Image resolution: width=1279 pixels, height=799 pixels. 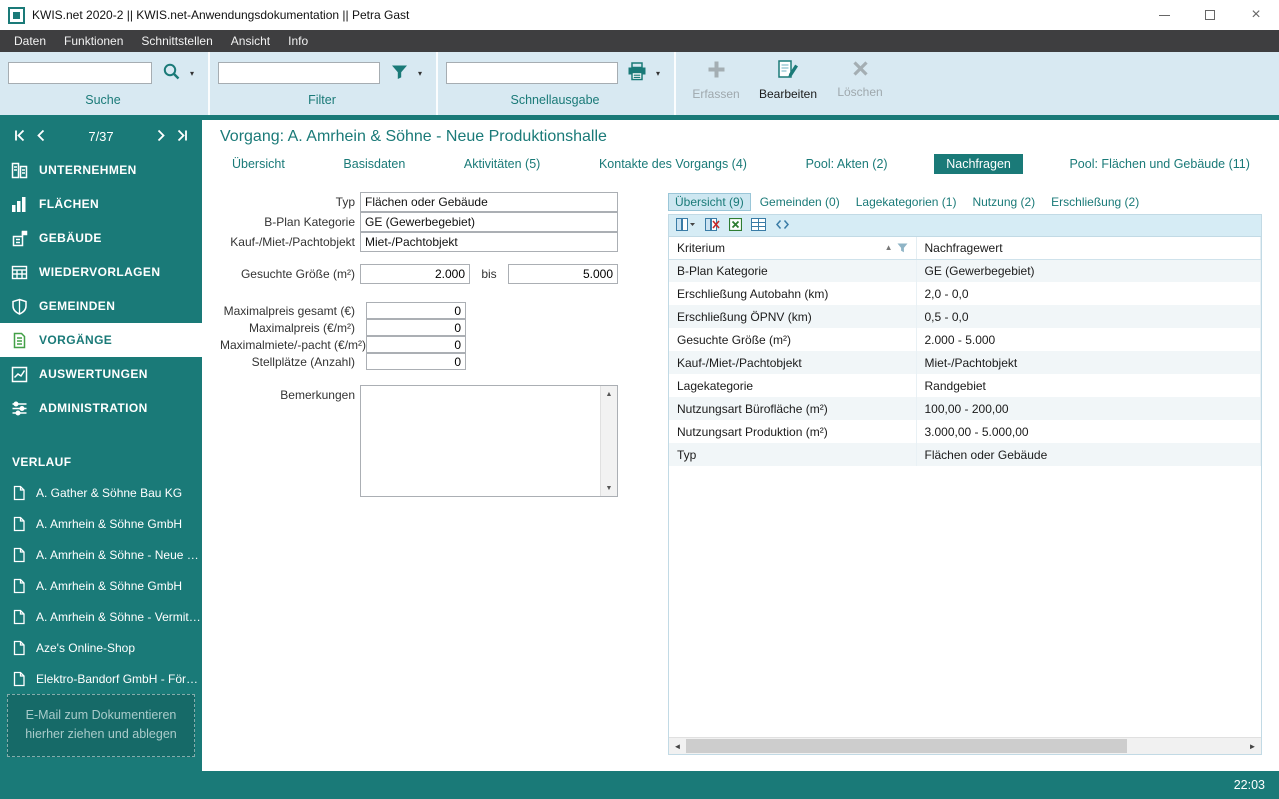 What do you see at coordinates (860, 70) in the screenshot?
I see `delete-icon` at bounding box center [860, 70].